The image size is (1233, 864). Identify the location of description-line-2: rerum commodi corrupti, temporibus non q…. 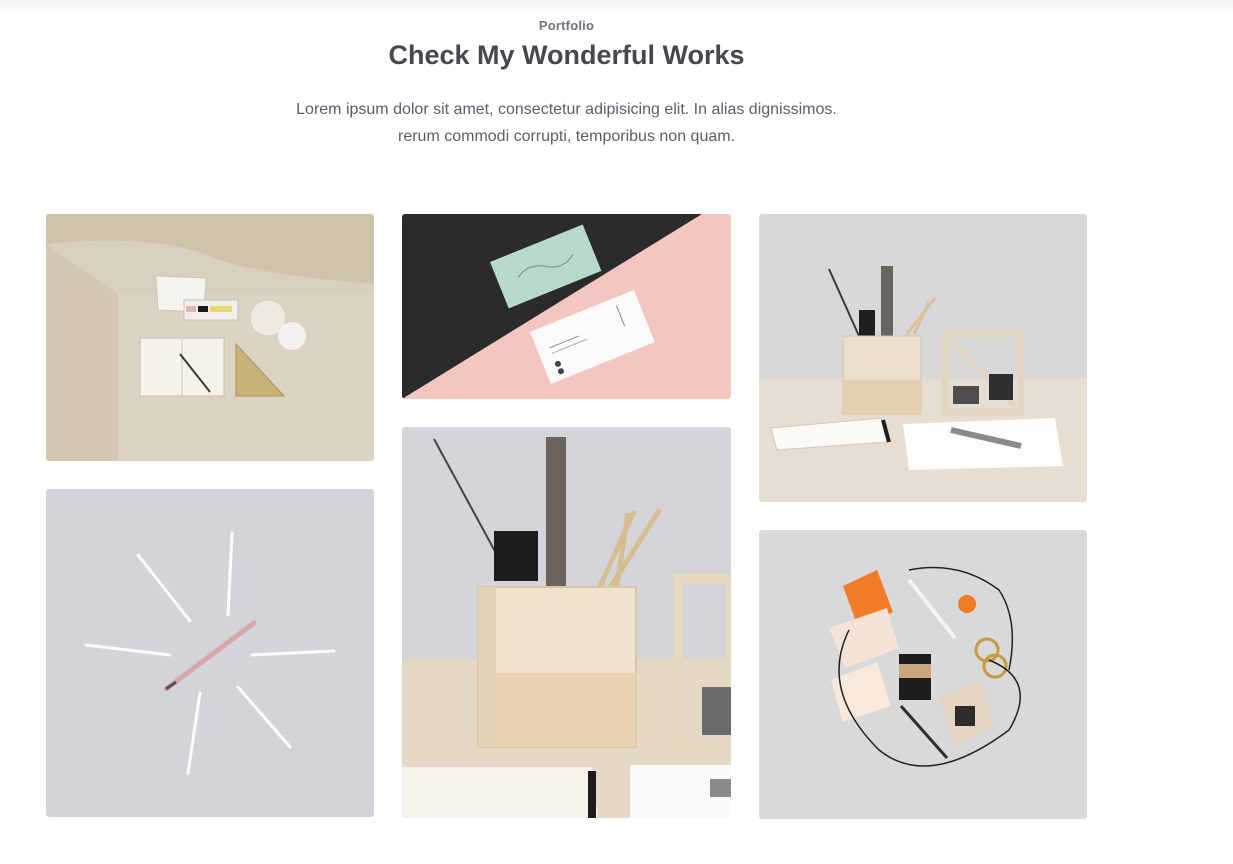
(566, 136).